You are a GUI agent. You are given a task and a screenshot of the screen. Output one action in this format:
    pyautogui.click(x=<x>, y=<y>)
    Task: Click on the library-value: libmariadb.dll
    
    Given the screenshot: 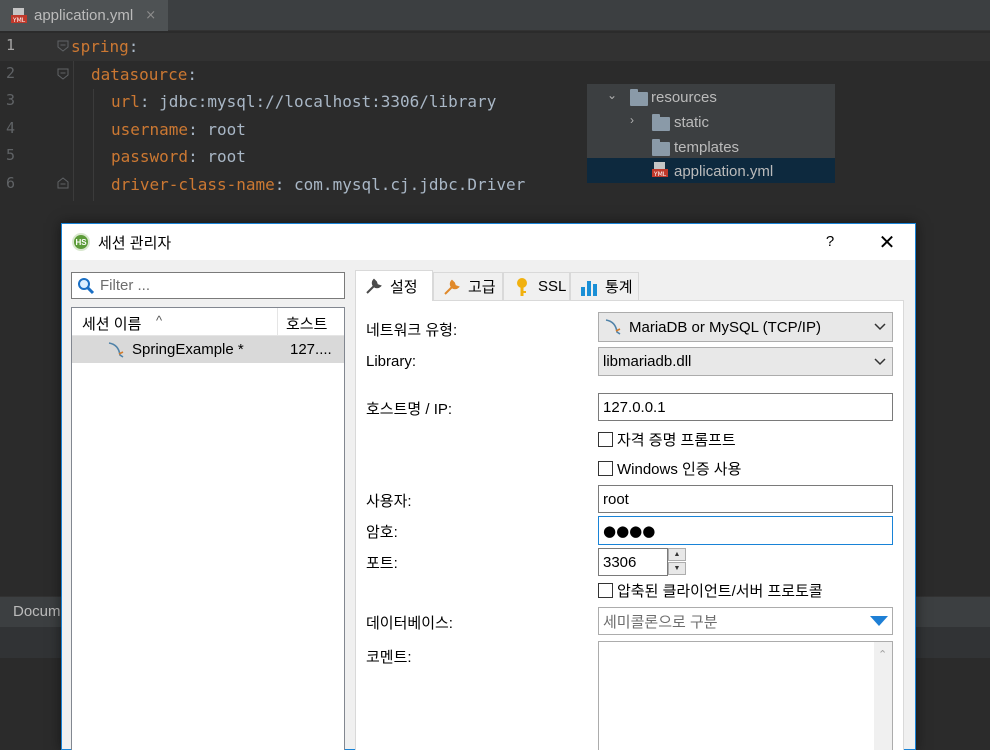 What is the action you would take?
    pyautogui.click(x=647, y=361)
    